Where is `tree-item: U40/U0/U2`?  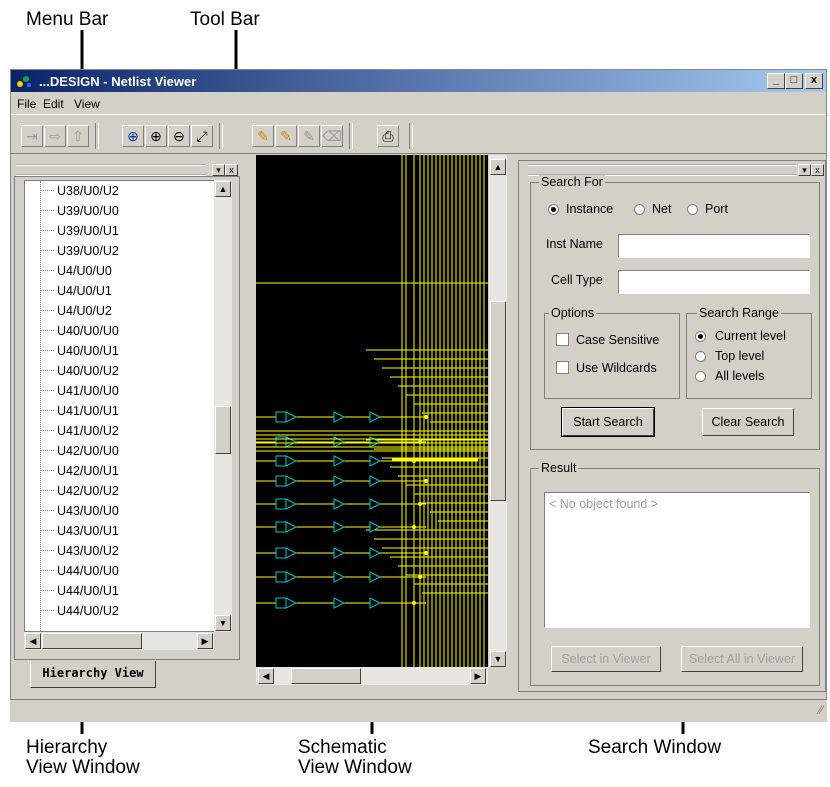
tree-item: U40/U0/U2 is located at coordinates (119, 371).